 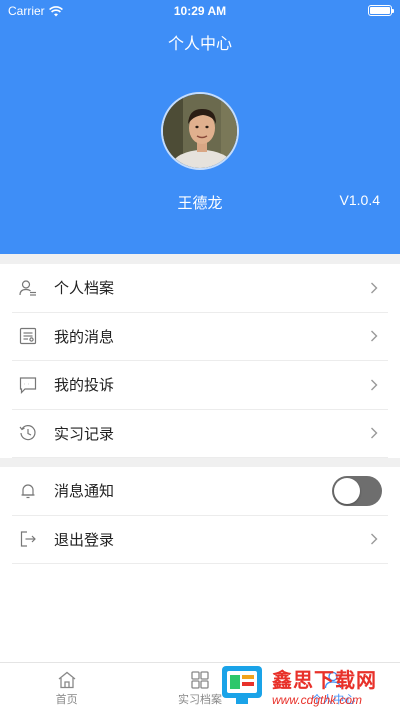 What do you see at coordinates (200, 540) in the screenshot?
I see `menu-item-logout: 退出登录` at bounding box center [200, 540].